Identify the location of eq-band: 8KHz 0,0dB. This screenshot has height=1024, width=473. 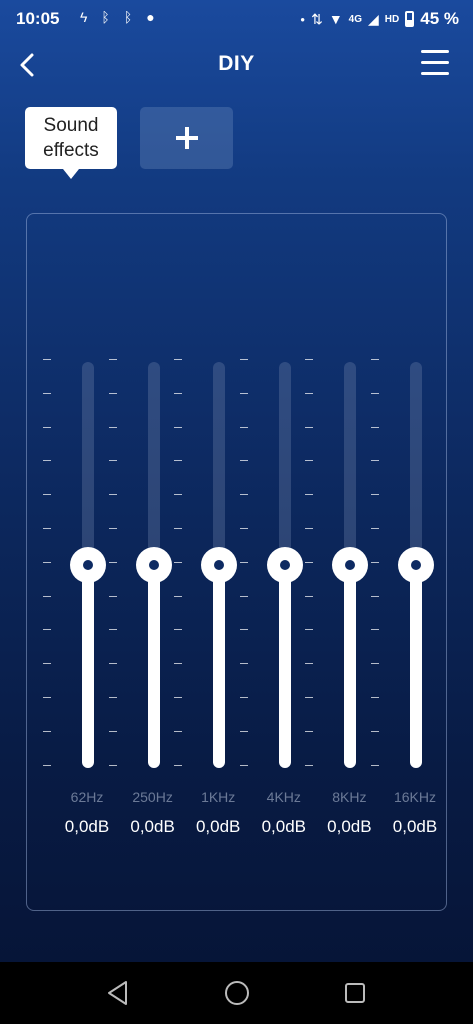
(330, 563).